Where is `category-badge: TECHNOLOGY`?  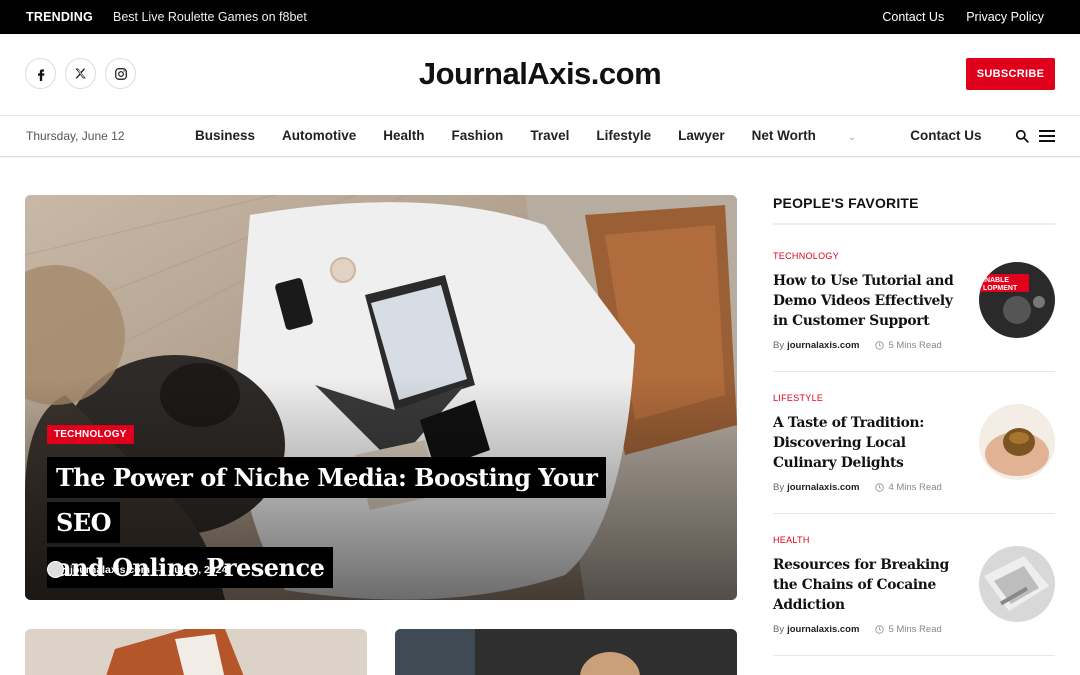
category-badge: TECHNOLOGY is located at coordinates (90, 434).